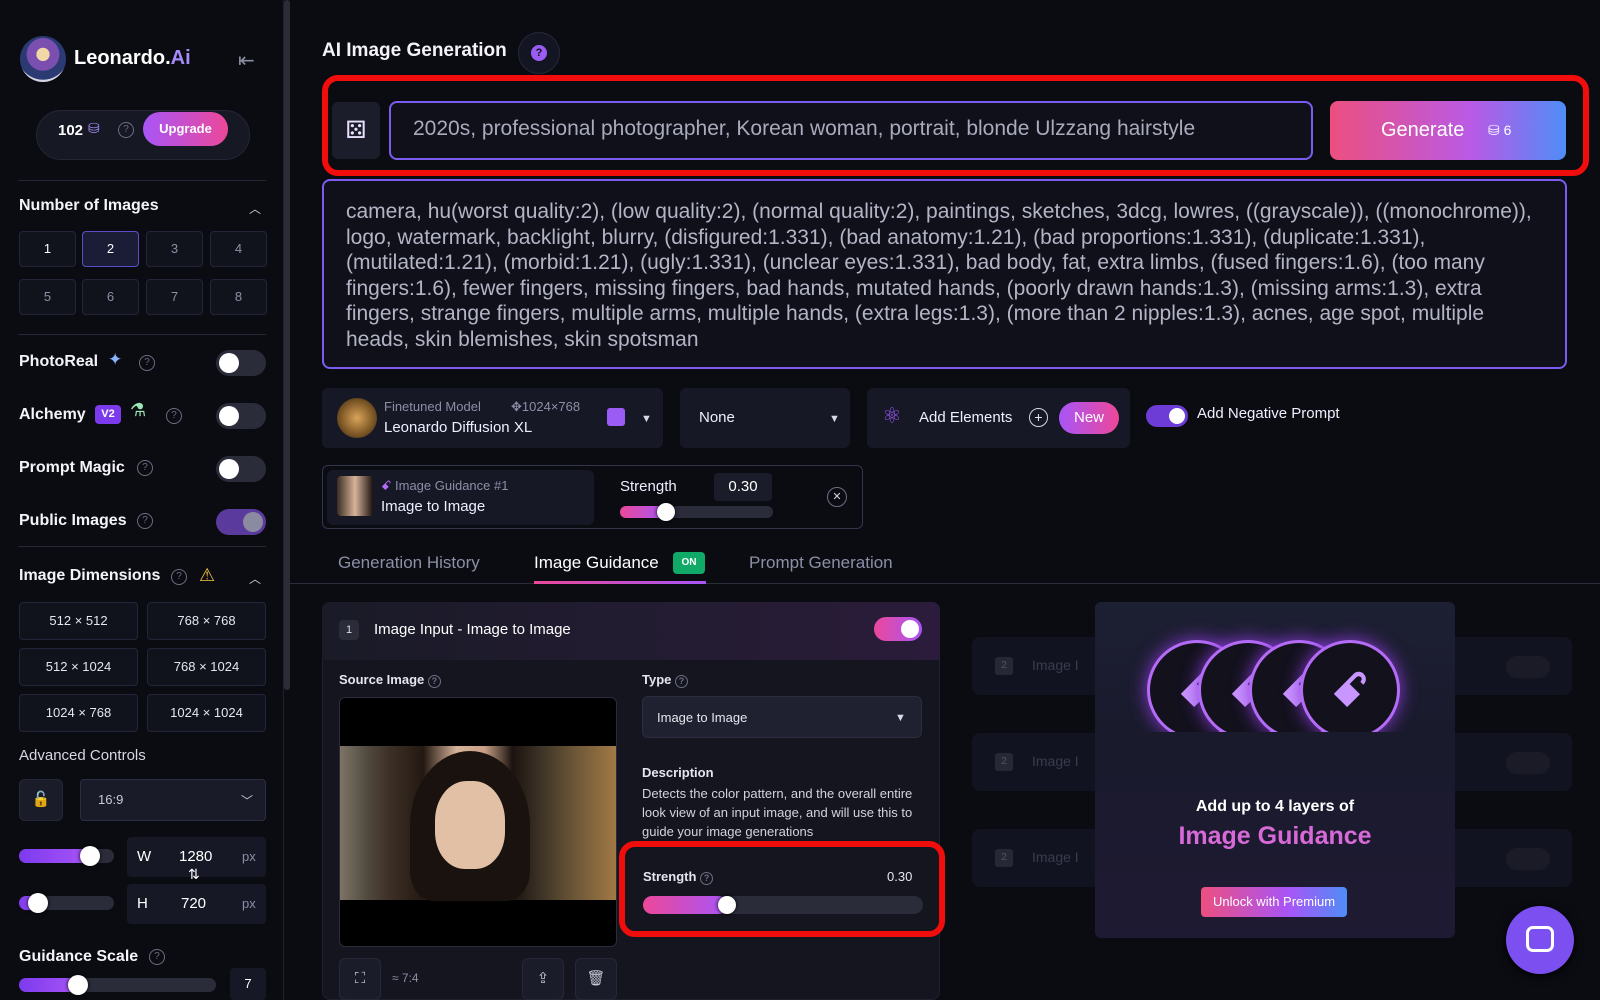 The width and height of the screenshot is (1600, 1000). Describe the element at coordinates (78, 985) in the screenshot. I see `guidance-slider-knob` at that location.